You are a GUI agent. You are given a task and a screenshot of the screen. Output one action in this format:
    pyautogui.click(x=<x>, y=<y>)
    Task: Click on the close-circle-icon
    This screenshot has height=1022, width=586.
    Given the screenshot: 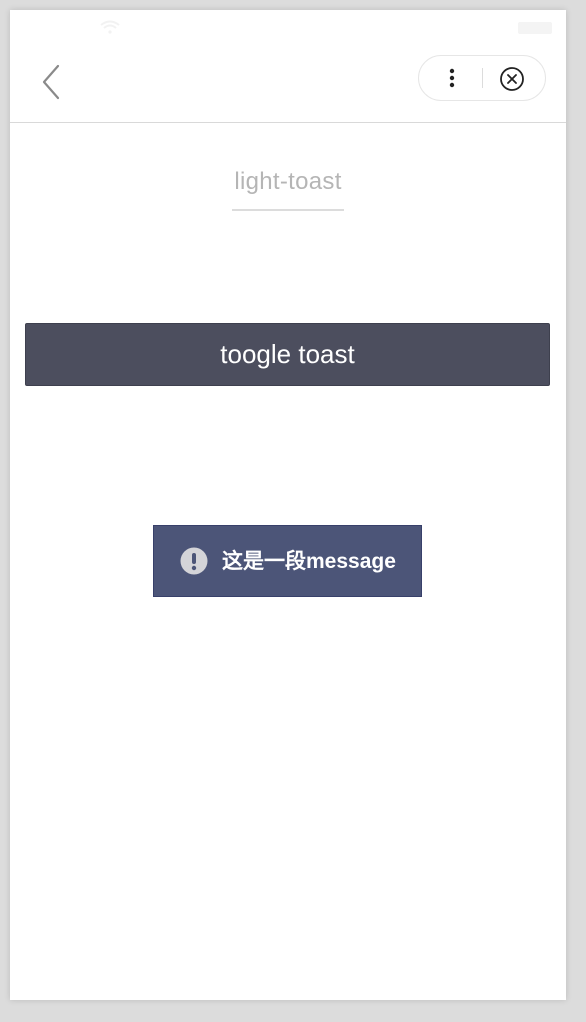 What is the action you would take?
    pyautogui.click(x=512, y=79)
    